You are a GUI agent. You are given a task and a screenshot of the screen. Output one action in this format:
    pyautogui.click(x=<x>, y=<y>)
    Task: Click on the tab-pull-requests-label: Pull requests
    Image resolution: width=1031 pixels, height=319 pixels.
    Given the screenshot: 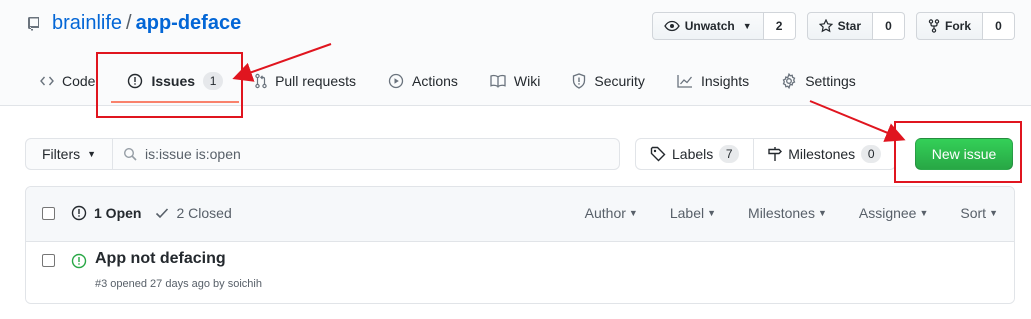 What is the action you would take?
    pyautogui.click(x=315, y=81)
    